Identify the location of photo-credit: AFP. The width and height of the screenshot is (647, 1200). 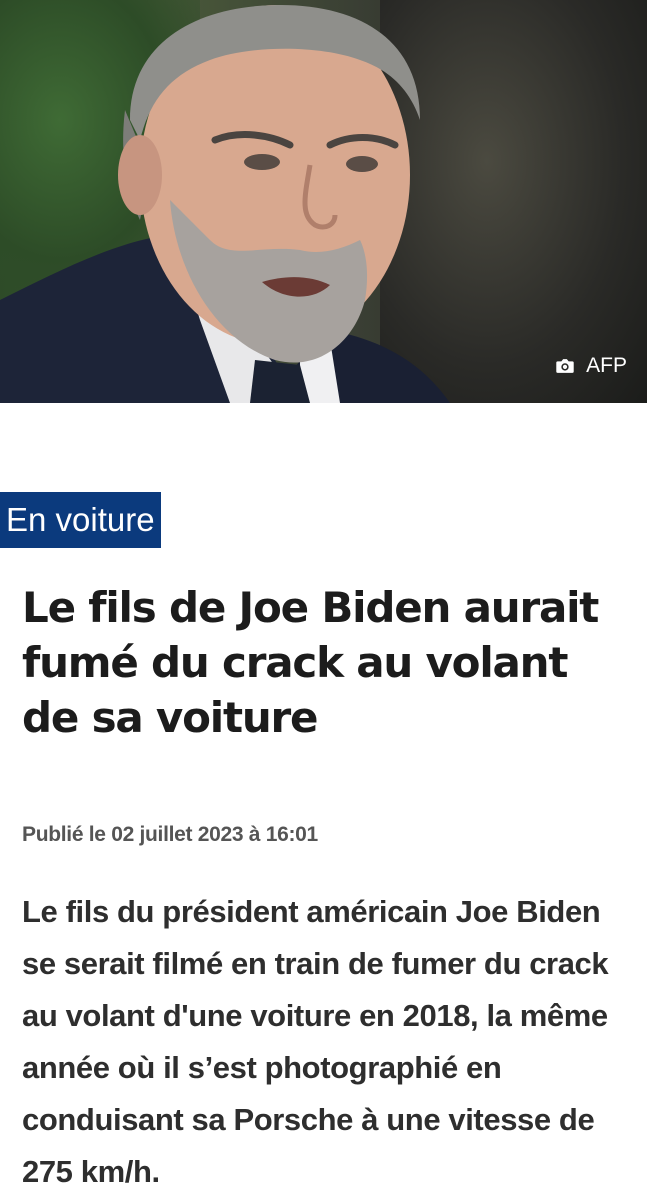
(590, 366).